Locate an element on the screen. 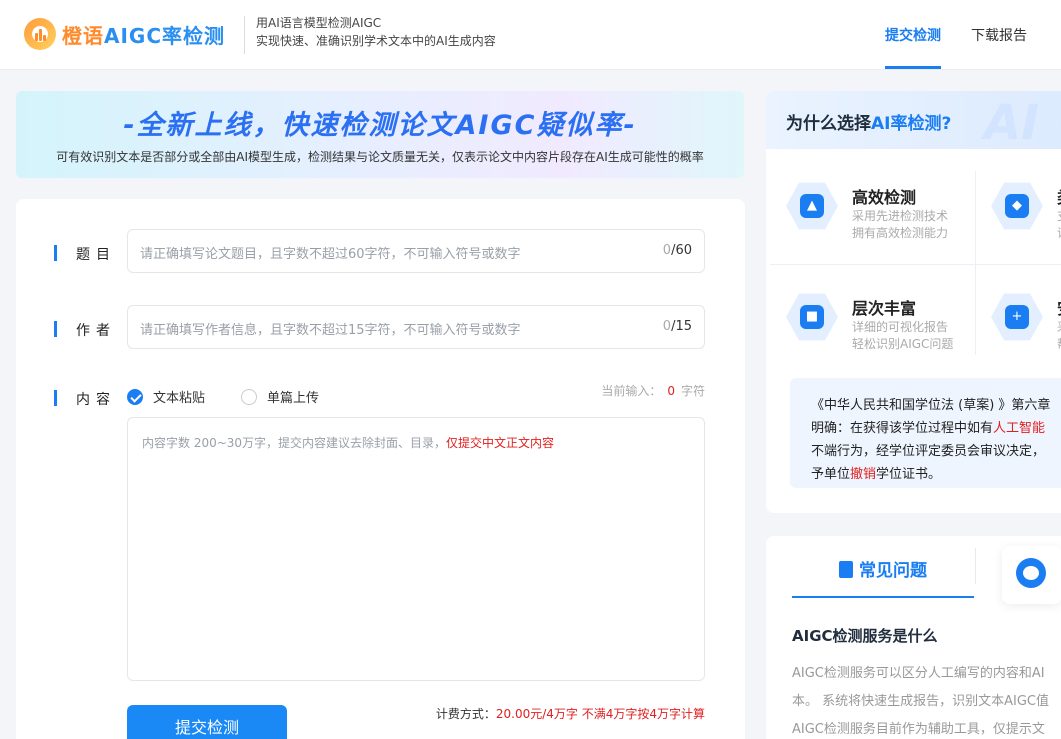  feature-desc: 采帮 is located at coordinates (1059, 336).